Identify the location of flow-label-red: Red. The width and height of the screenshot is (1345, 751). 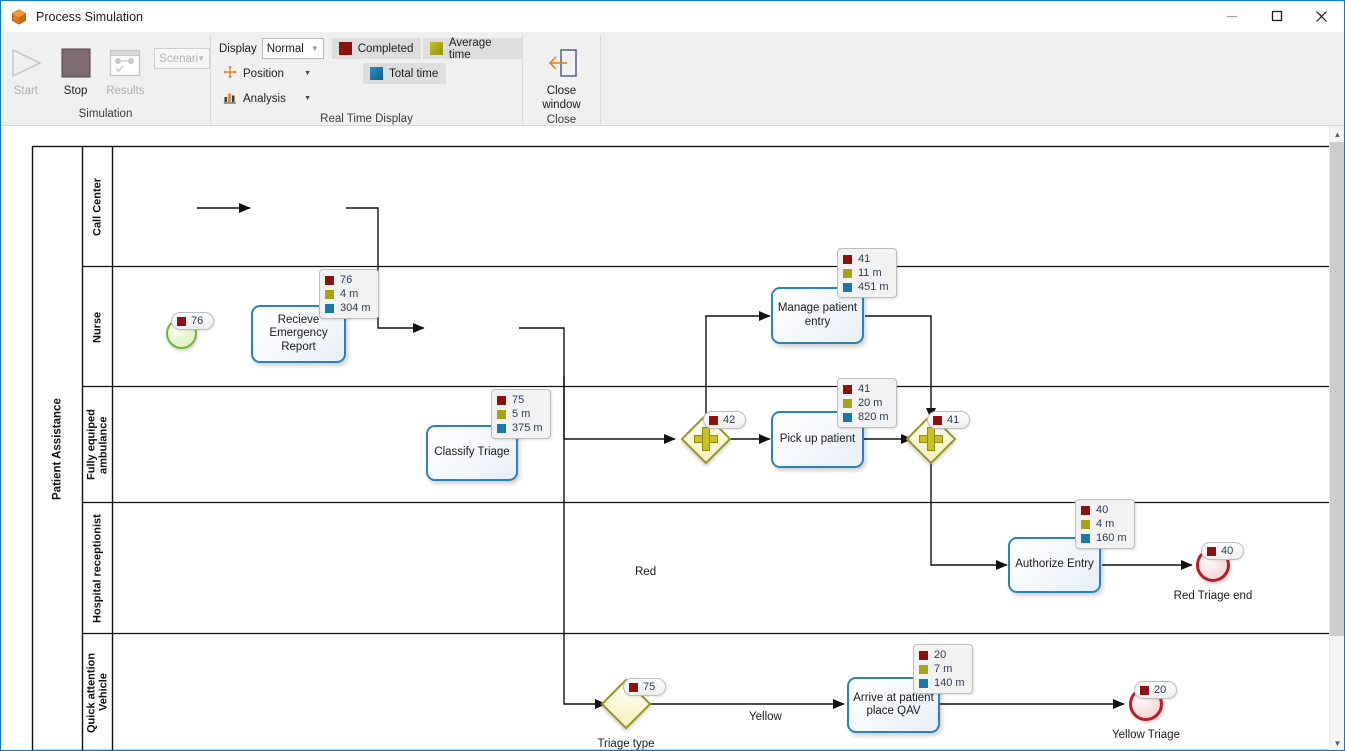
(646, 572).